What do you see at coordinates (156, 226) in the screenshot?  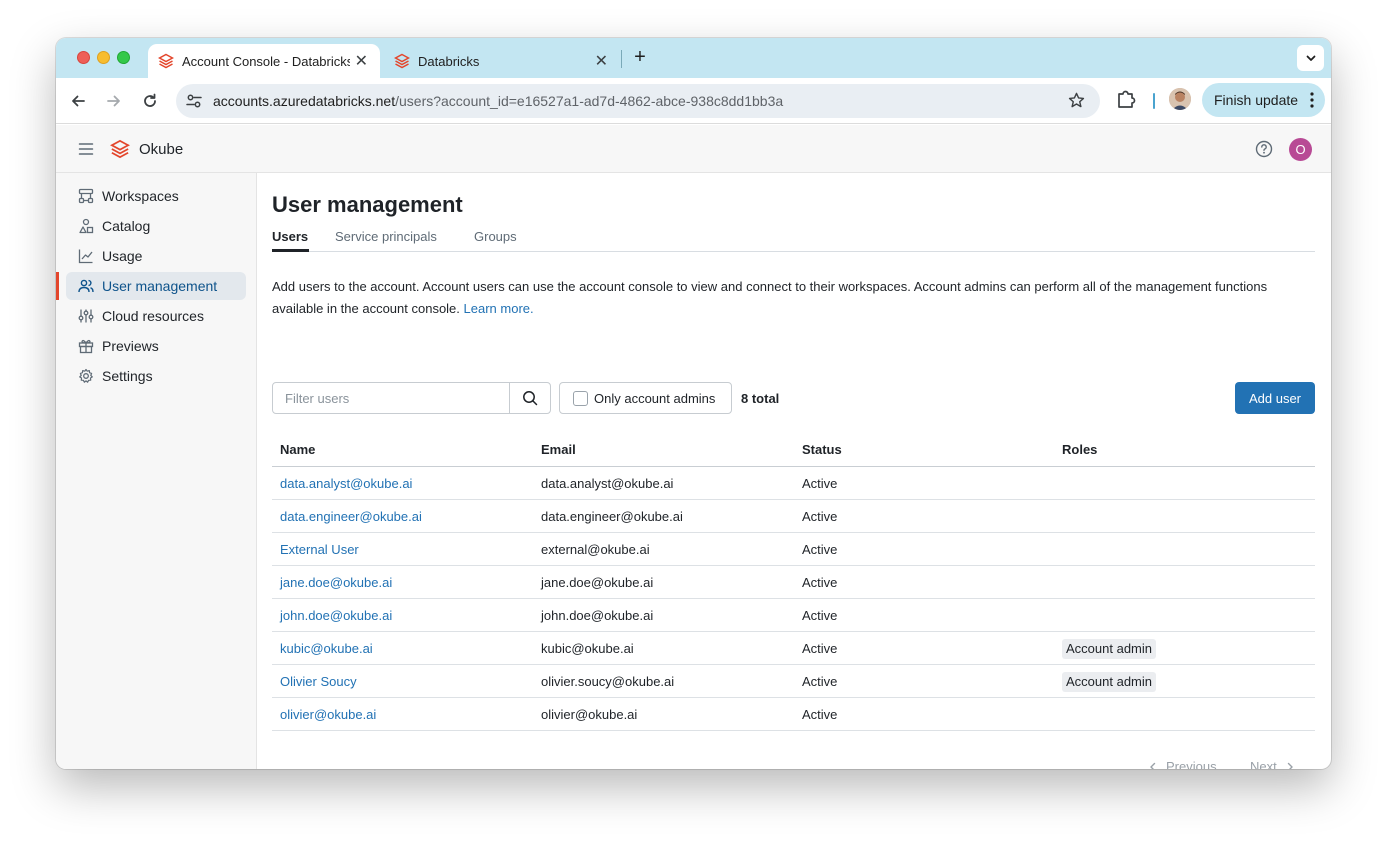 I see `sidebar-item-catalog: Catalog` at bounding box center [156, 226].